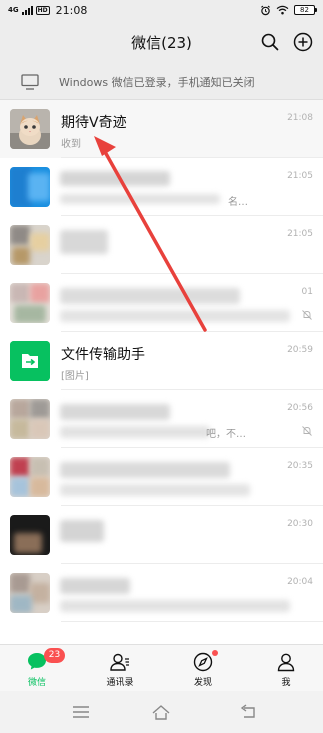 Image resolution: width=323 pixels, height=733 pixels. I want to click on tab-chats: 23 微信, so click(37, 668).